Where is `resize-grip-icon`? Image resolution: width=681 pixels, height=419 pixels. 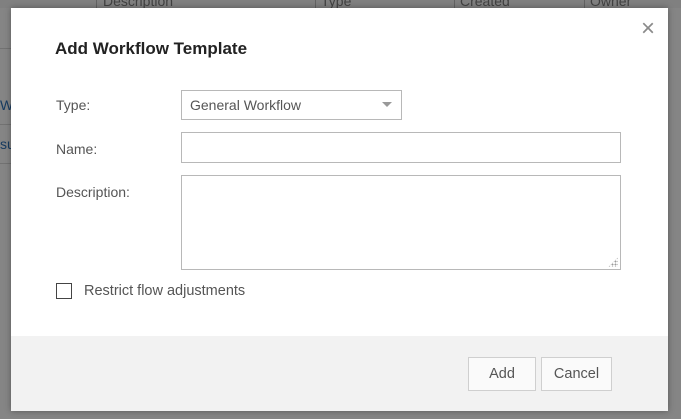 resize-grip-icon is located at coordinates (613, 262).